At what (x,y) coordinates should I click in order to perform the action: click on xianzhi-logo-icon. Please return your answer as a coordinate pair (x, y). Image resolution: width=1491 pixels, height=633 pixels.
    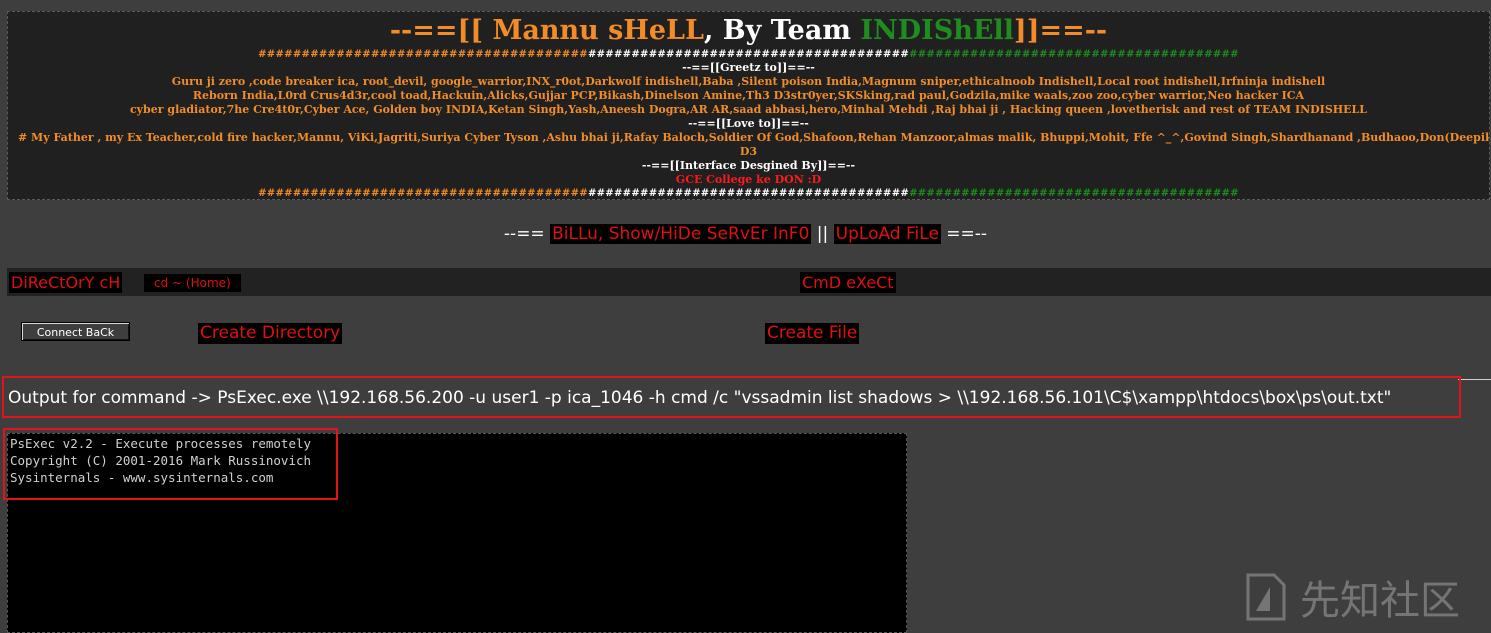
    Looking at the image, I should click on (1266, 597).